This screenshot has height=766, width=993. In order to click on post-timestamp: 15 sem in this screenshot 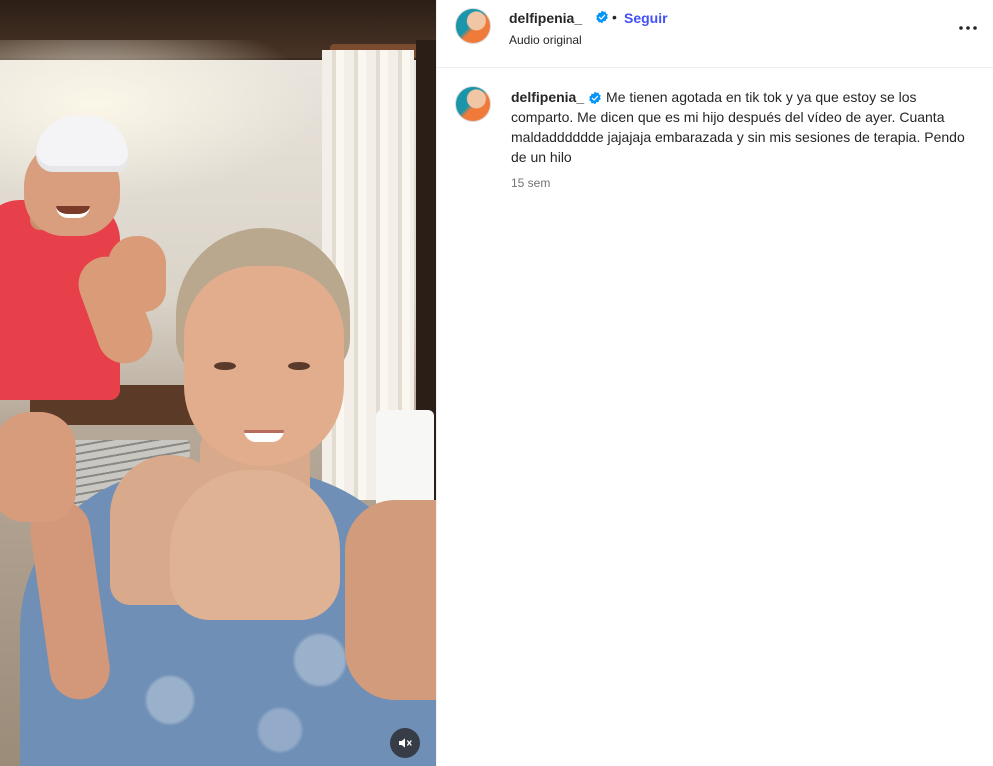, I will do `click(530, 183)`.